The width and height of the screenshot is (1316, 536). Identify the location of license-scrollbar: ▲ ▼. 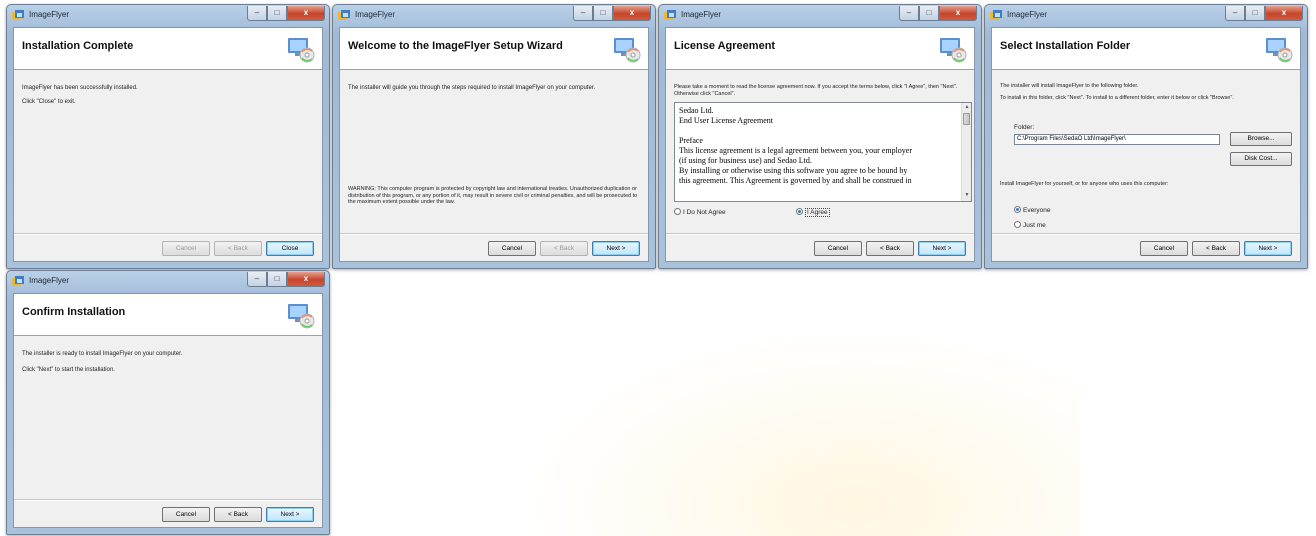
(966, 152).